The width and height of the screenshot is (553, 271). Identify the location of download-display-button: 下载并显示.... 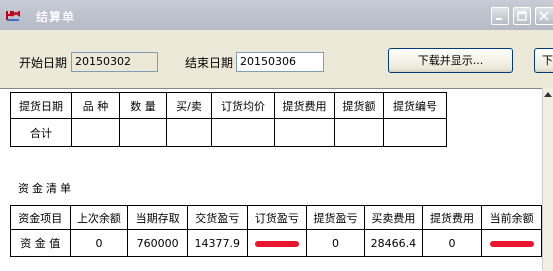
(450, 60).